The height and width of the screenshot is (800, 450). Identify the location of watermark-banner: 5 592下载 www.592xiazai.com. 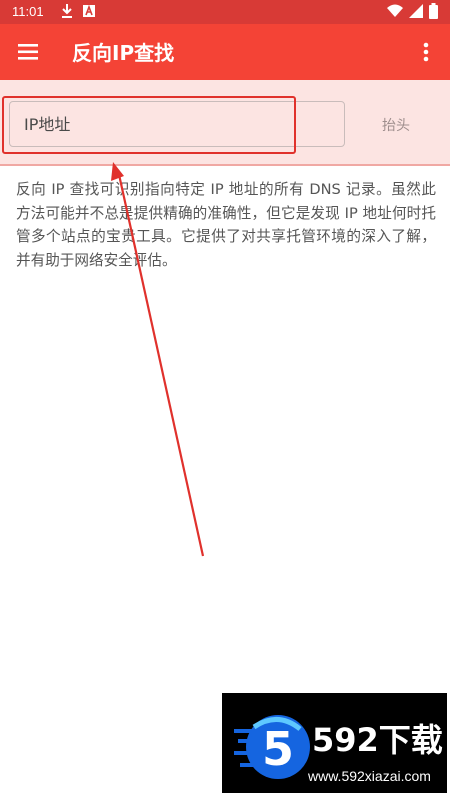
(334, 743).